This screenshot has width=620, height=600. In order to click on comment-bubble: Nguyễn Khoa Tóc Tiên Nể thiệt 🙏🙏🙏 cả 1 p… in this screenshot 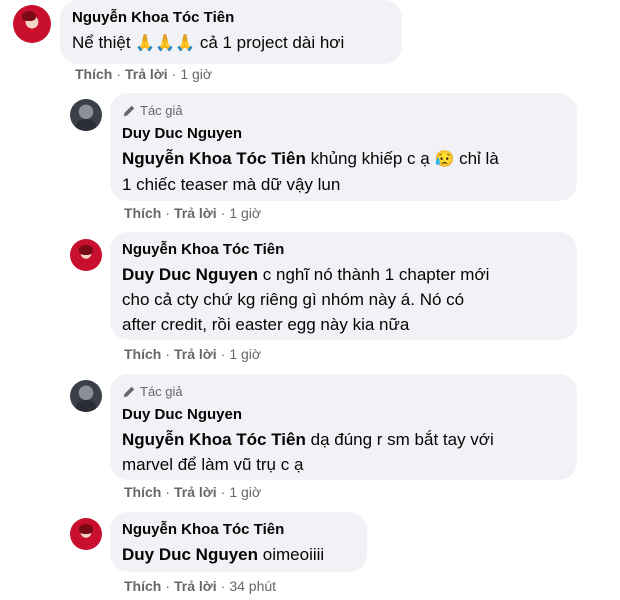, I will do `click(231, 32)`.